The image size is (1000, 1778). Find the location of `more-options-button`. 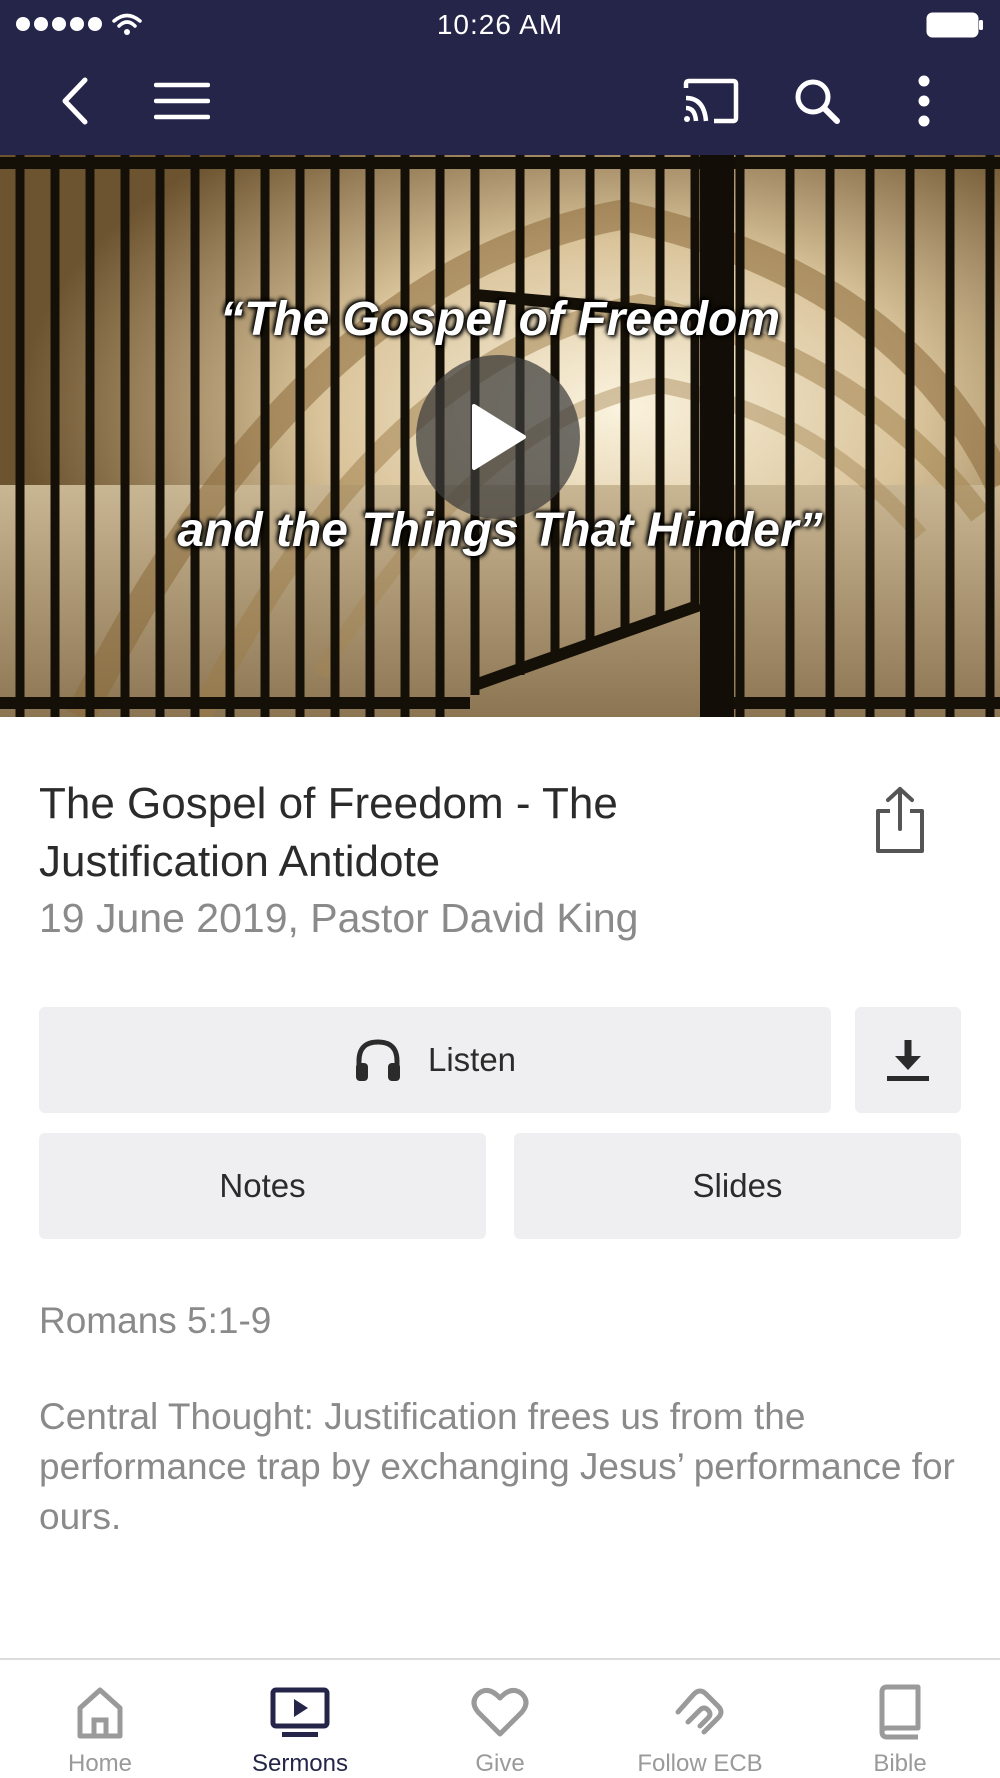

more-options-button is located at coordinates (924, 101).